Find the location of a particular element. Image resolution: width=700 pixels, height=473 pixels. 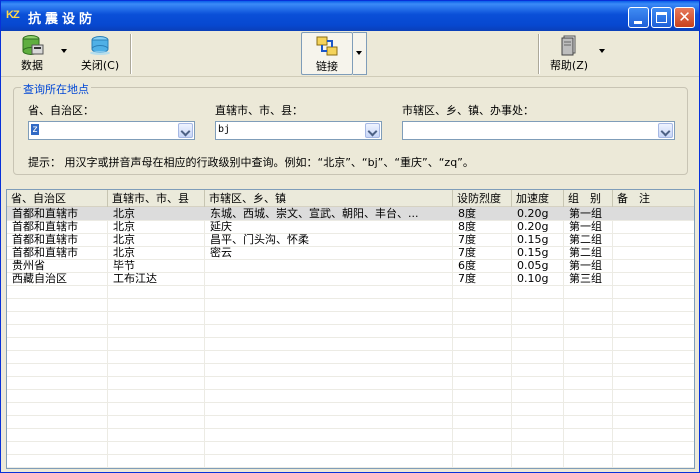

help-dropdown-arrow is located at coordinates (603, 52).